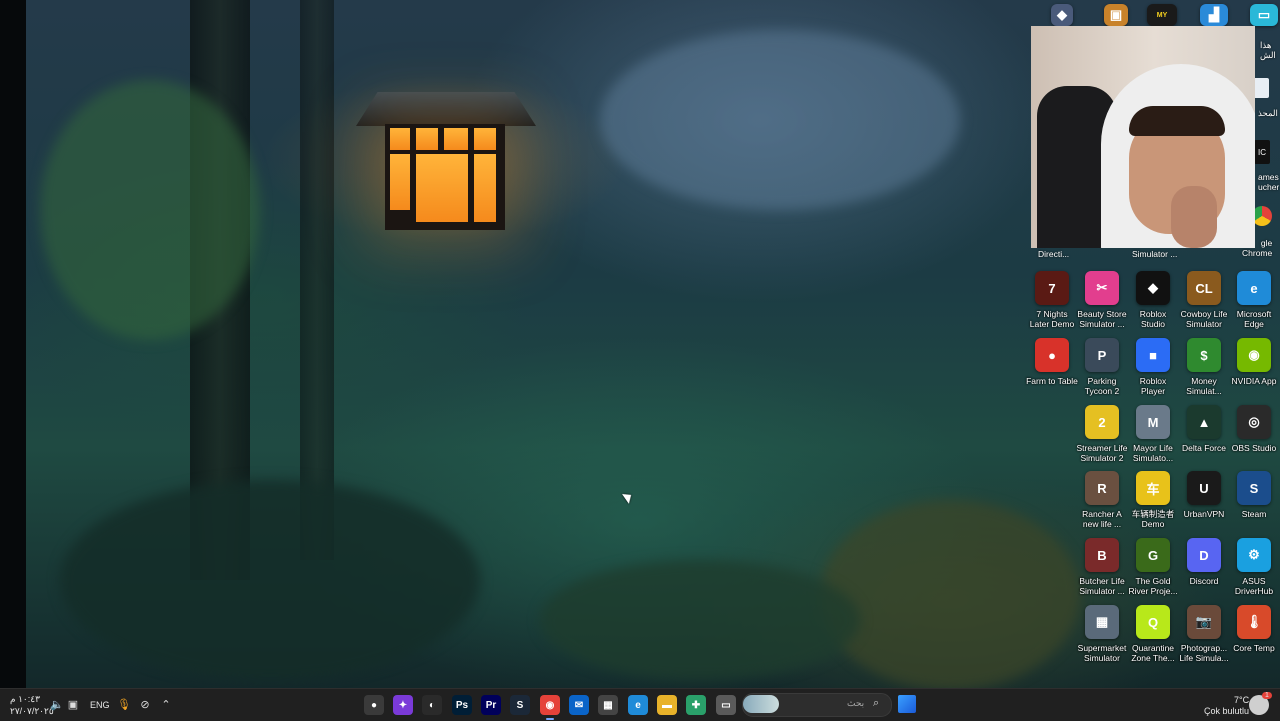 This screenshot has width=1280, height=721. What do you see at coordinates (1254, 514) in the screenshot?
I see `desktop-icon-label: Steam` at bounding box center [1254, 514].